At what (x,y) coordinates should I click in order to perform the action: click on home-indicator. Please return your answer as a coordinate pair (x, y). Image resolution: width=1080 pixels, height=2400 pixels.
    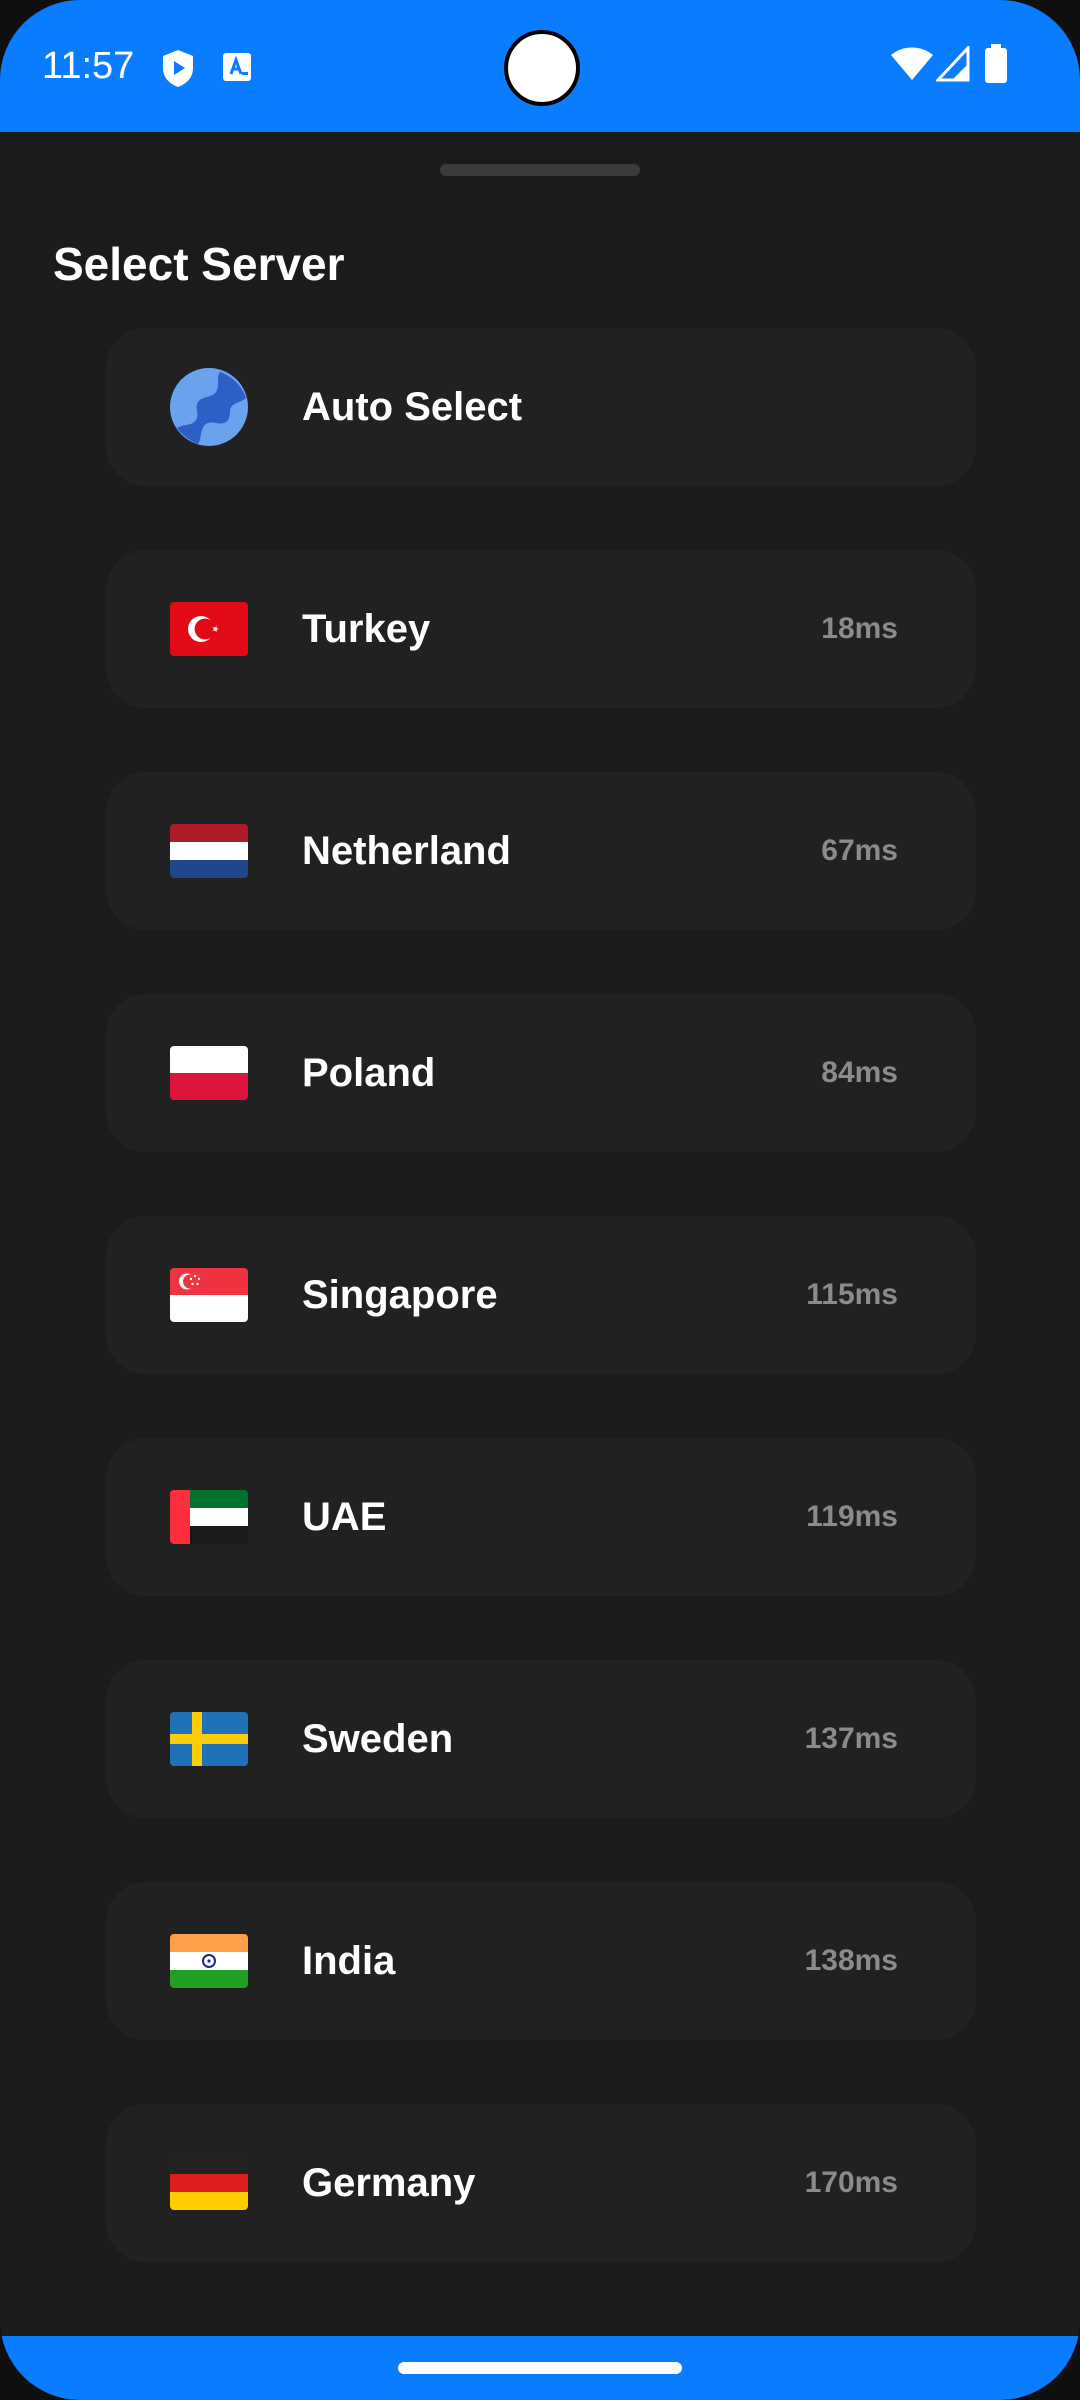
    Looking at the image, I should click on (540, 2368).